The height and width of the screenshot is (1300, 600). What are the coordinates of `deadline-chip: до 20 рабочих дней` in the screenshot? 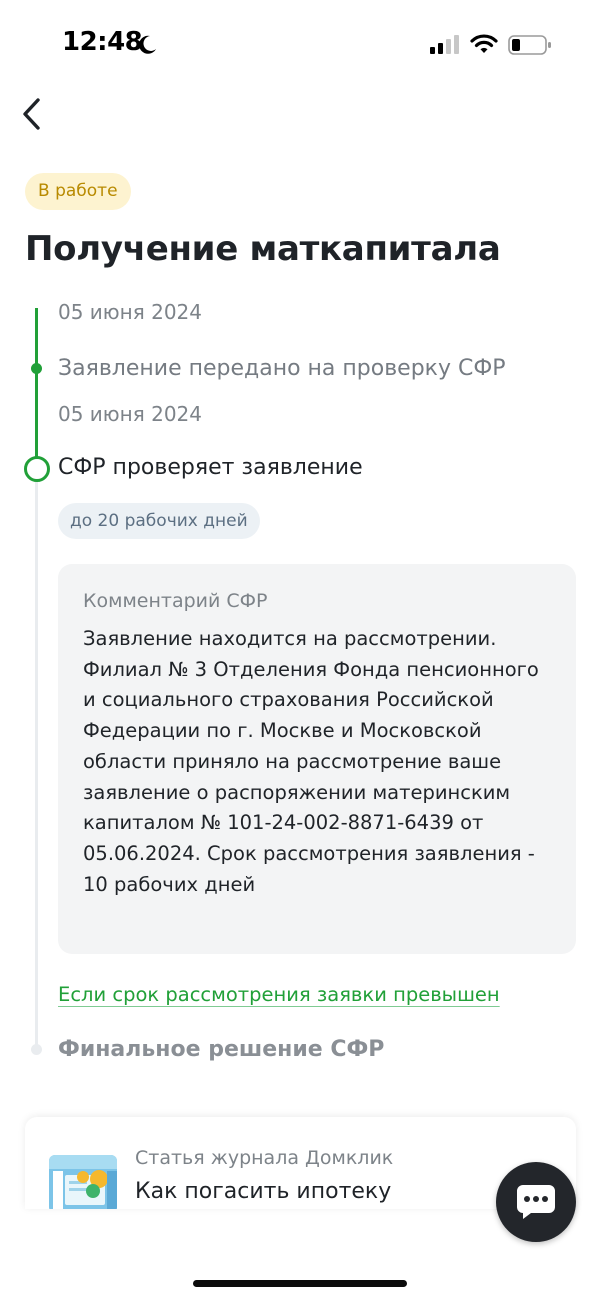 It's located at (159, 521).